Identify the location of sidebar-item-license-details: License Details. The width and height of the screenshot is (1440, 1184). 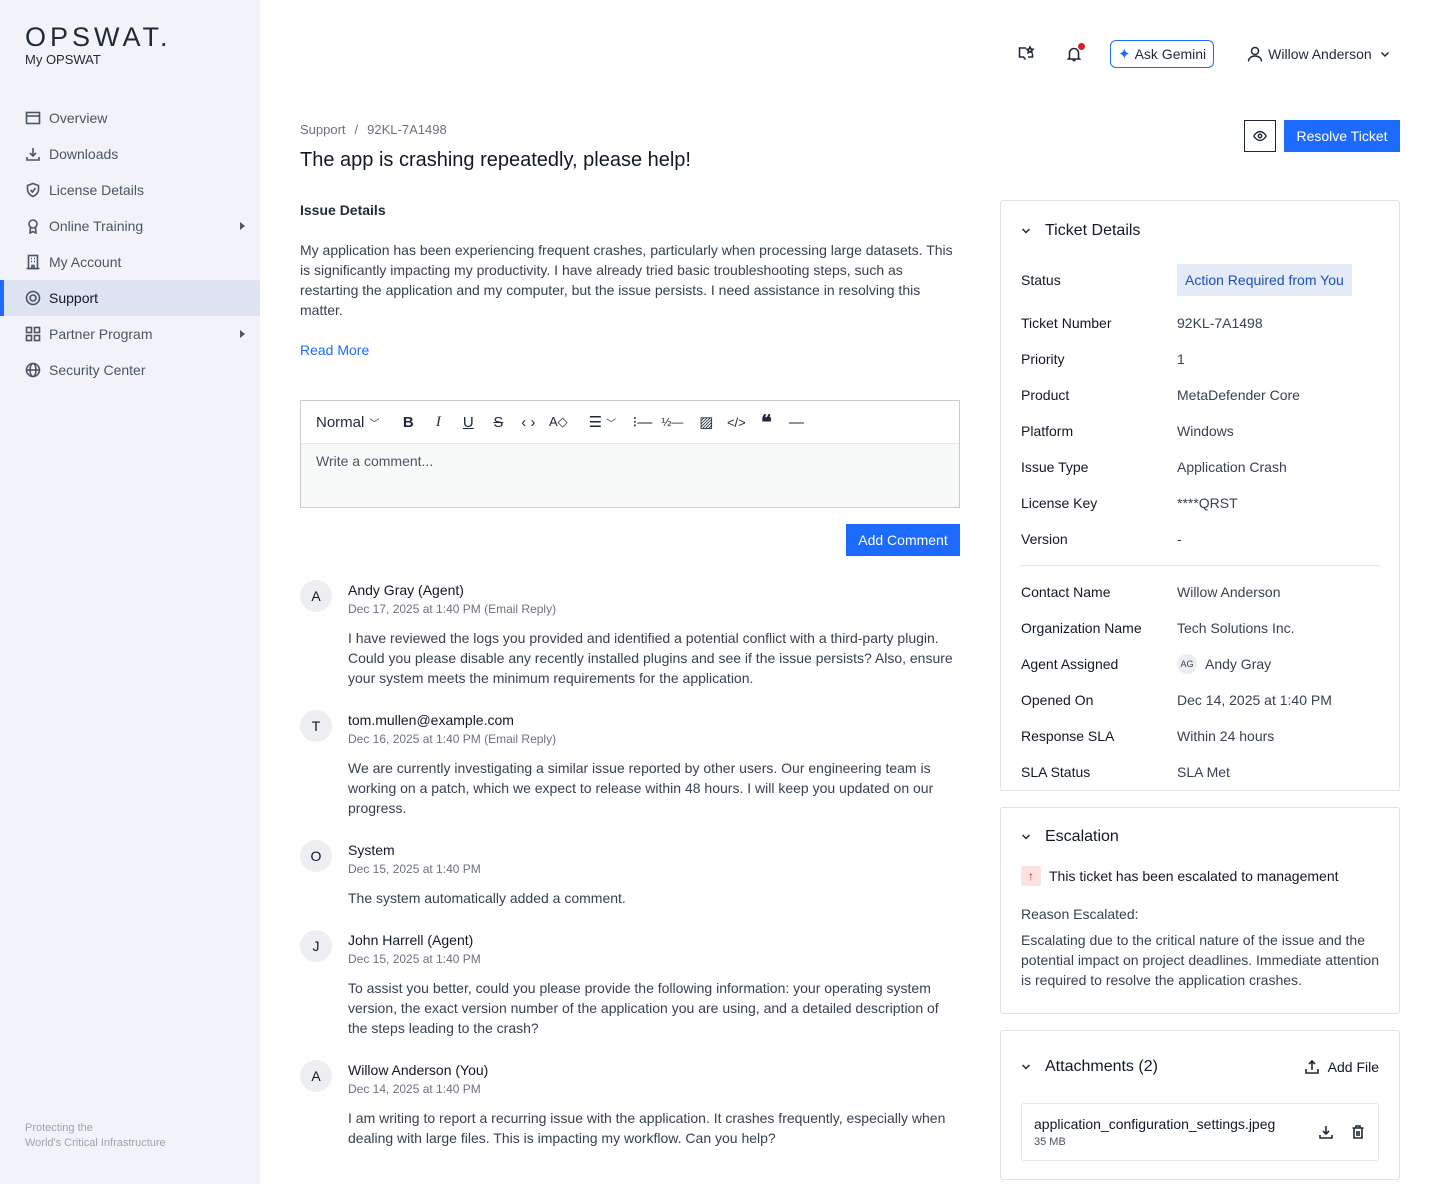
(130, 190).